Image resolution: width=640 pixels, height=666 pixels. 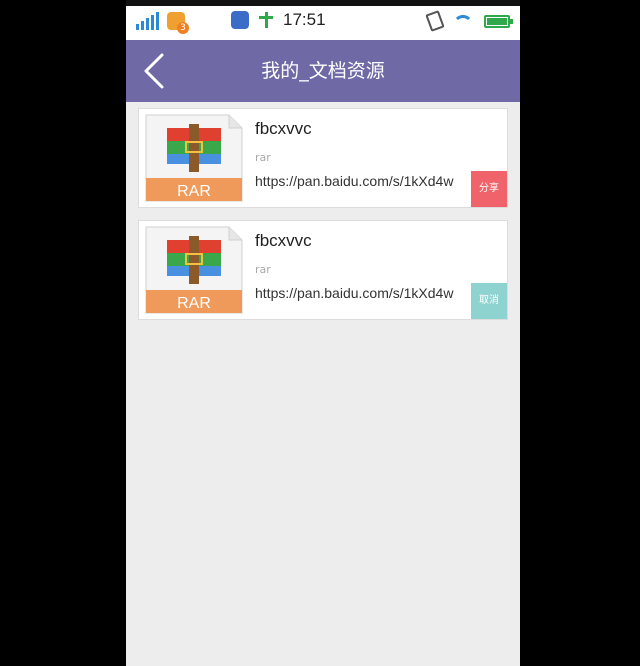 What do you see at coordinates (489, 301) in the screenshot?
I see `cancel-button: 取消` at bounding box center [489, 301].